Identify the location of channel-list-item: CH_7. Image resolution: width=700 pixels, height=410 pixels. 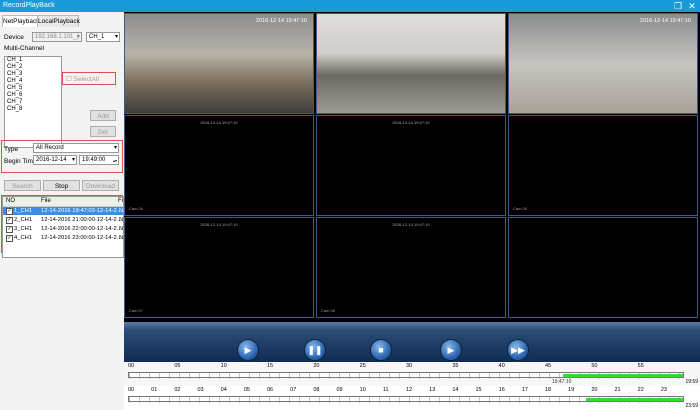
(33, 102).